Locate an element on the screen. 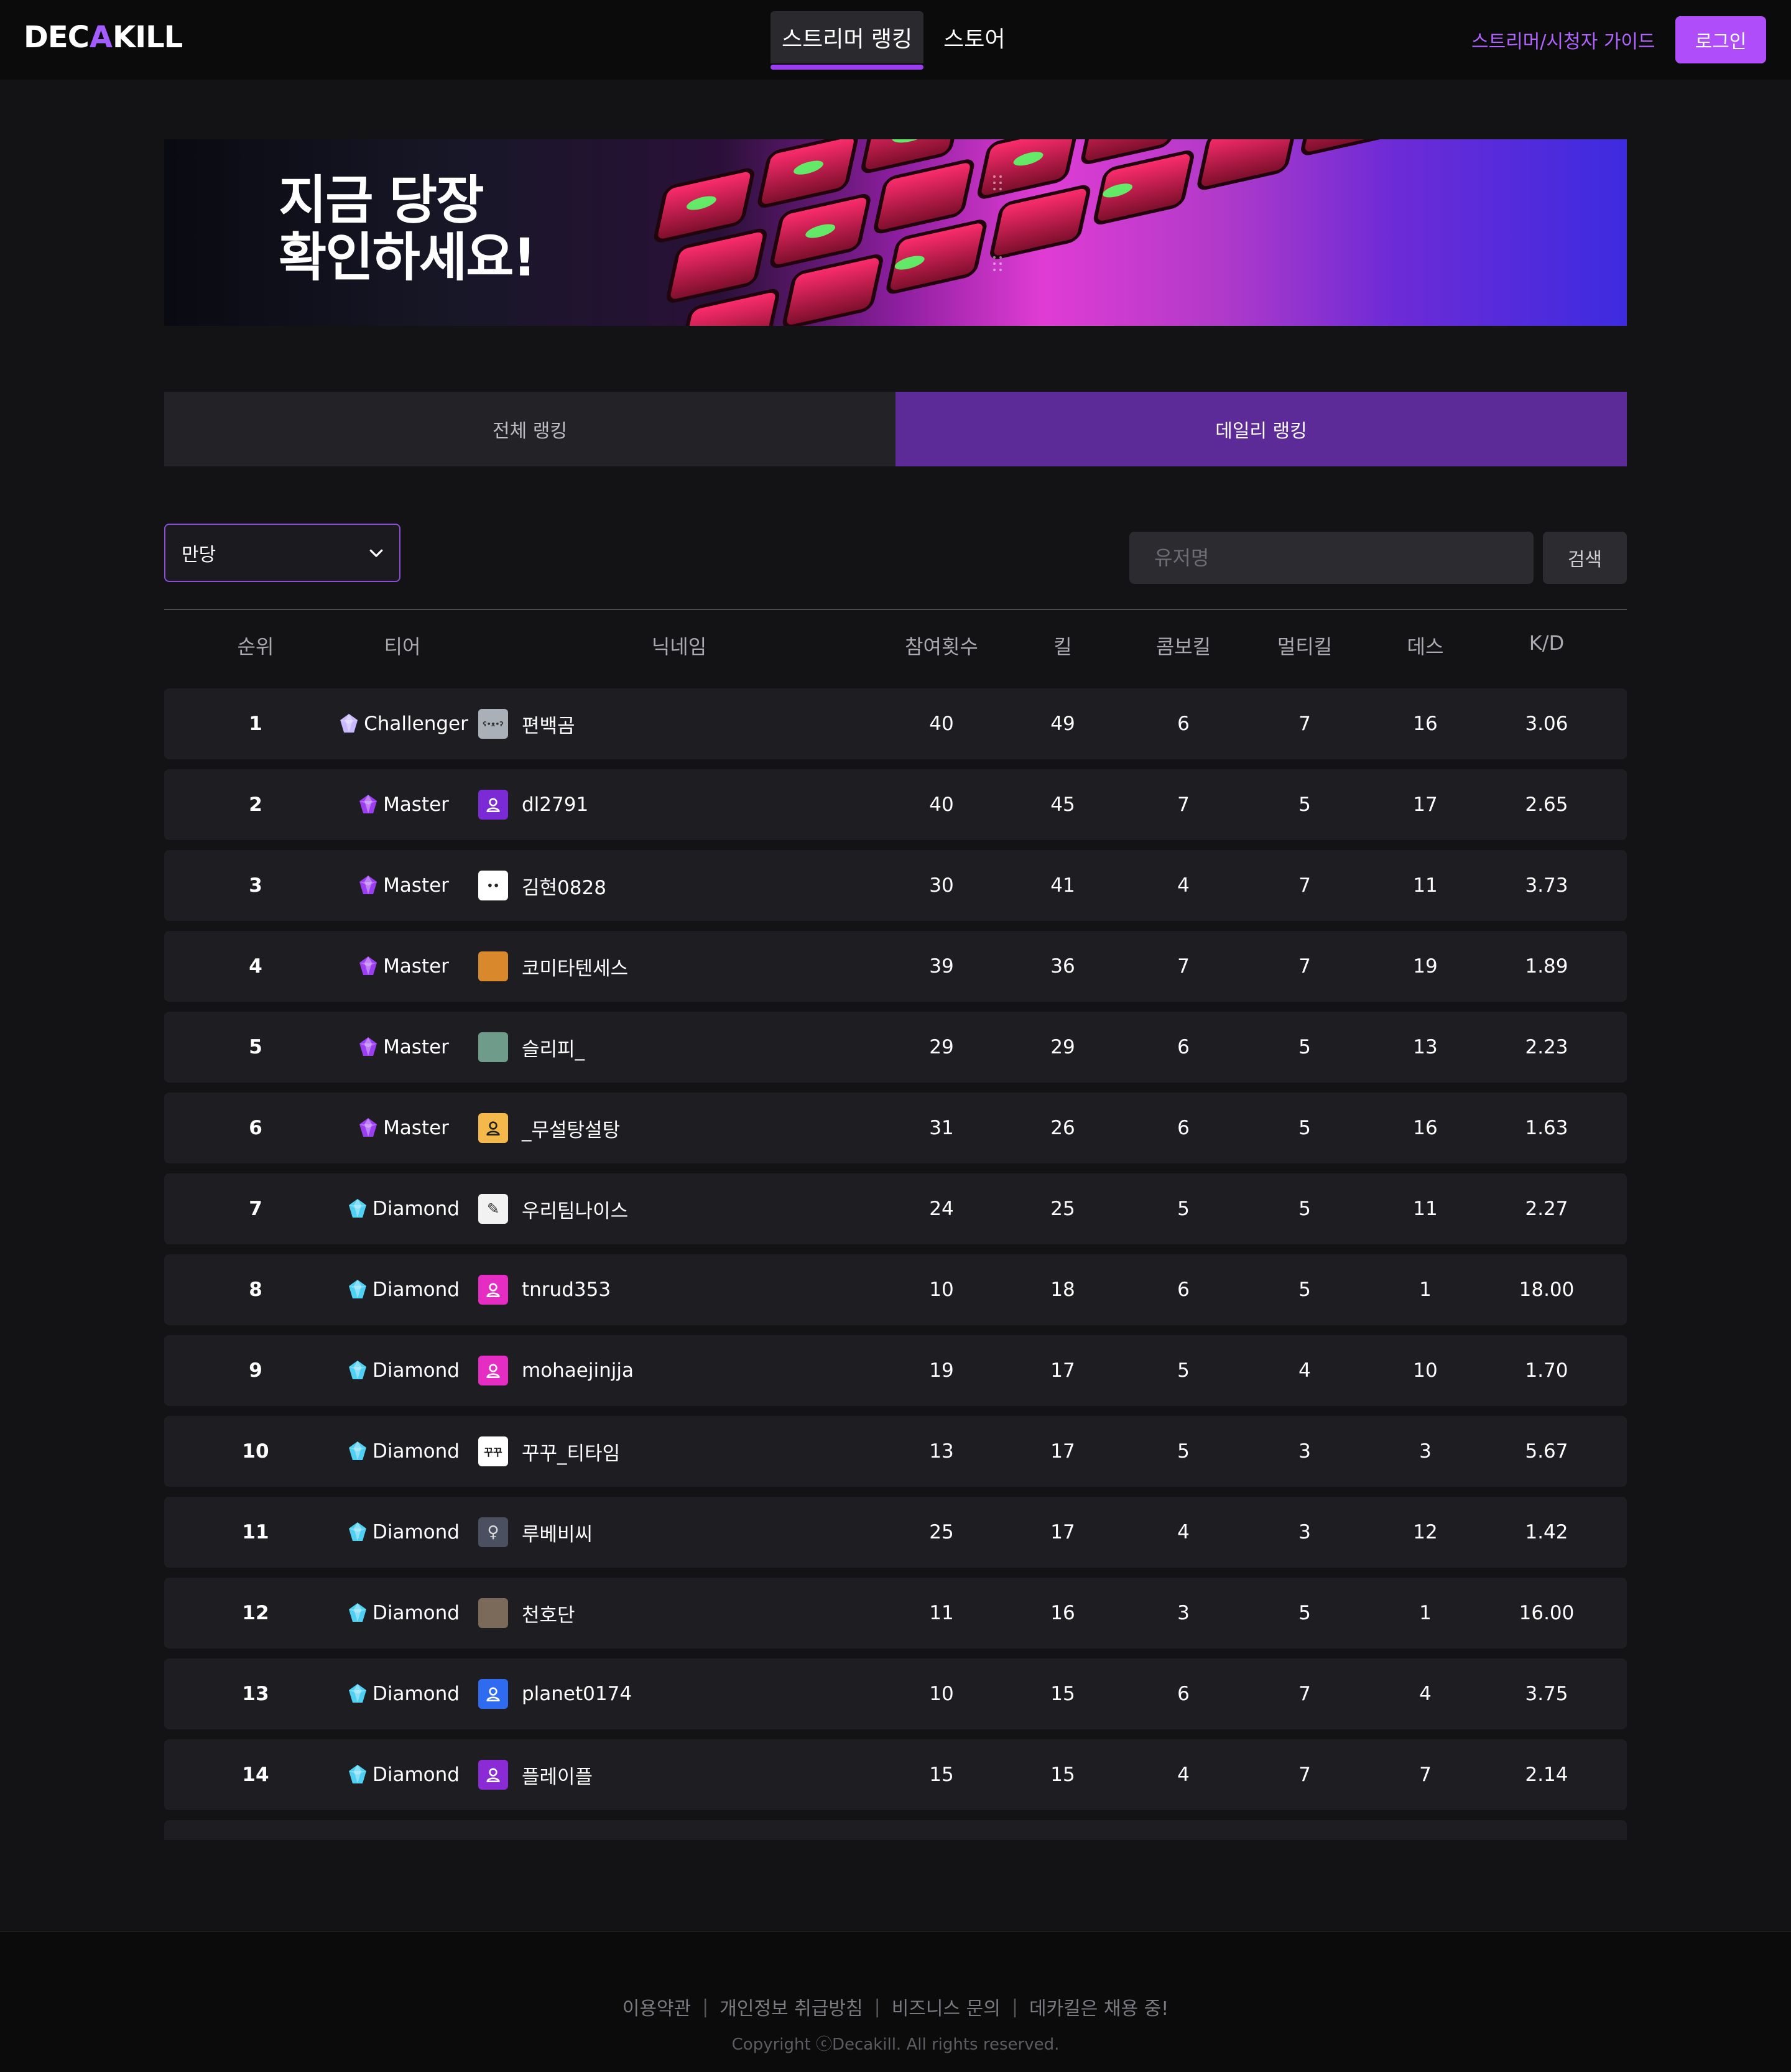 This screenshot has width=1791, height=2072. cell-kills: 14 is located at coordinates (1062, 1830).